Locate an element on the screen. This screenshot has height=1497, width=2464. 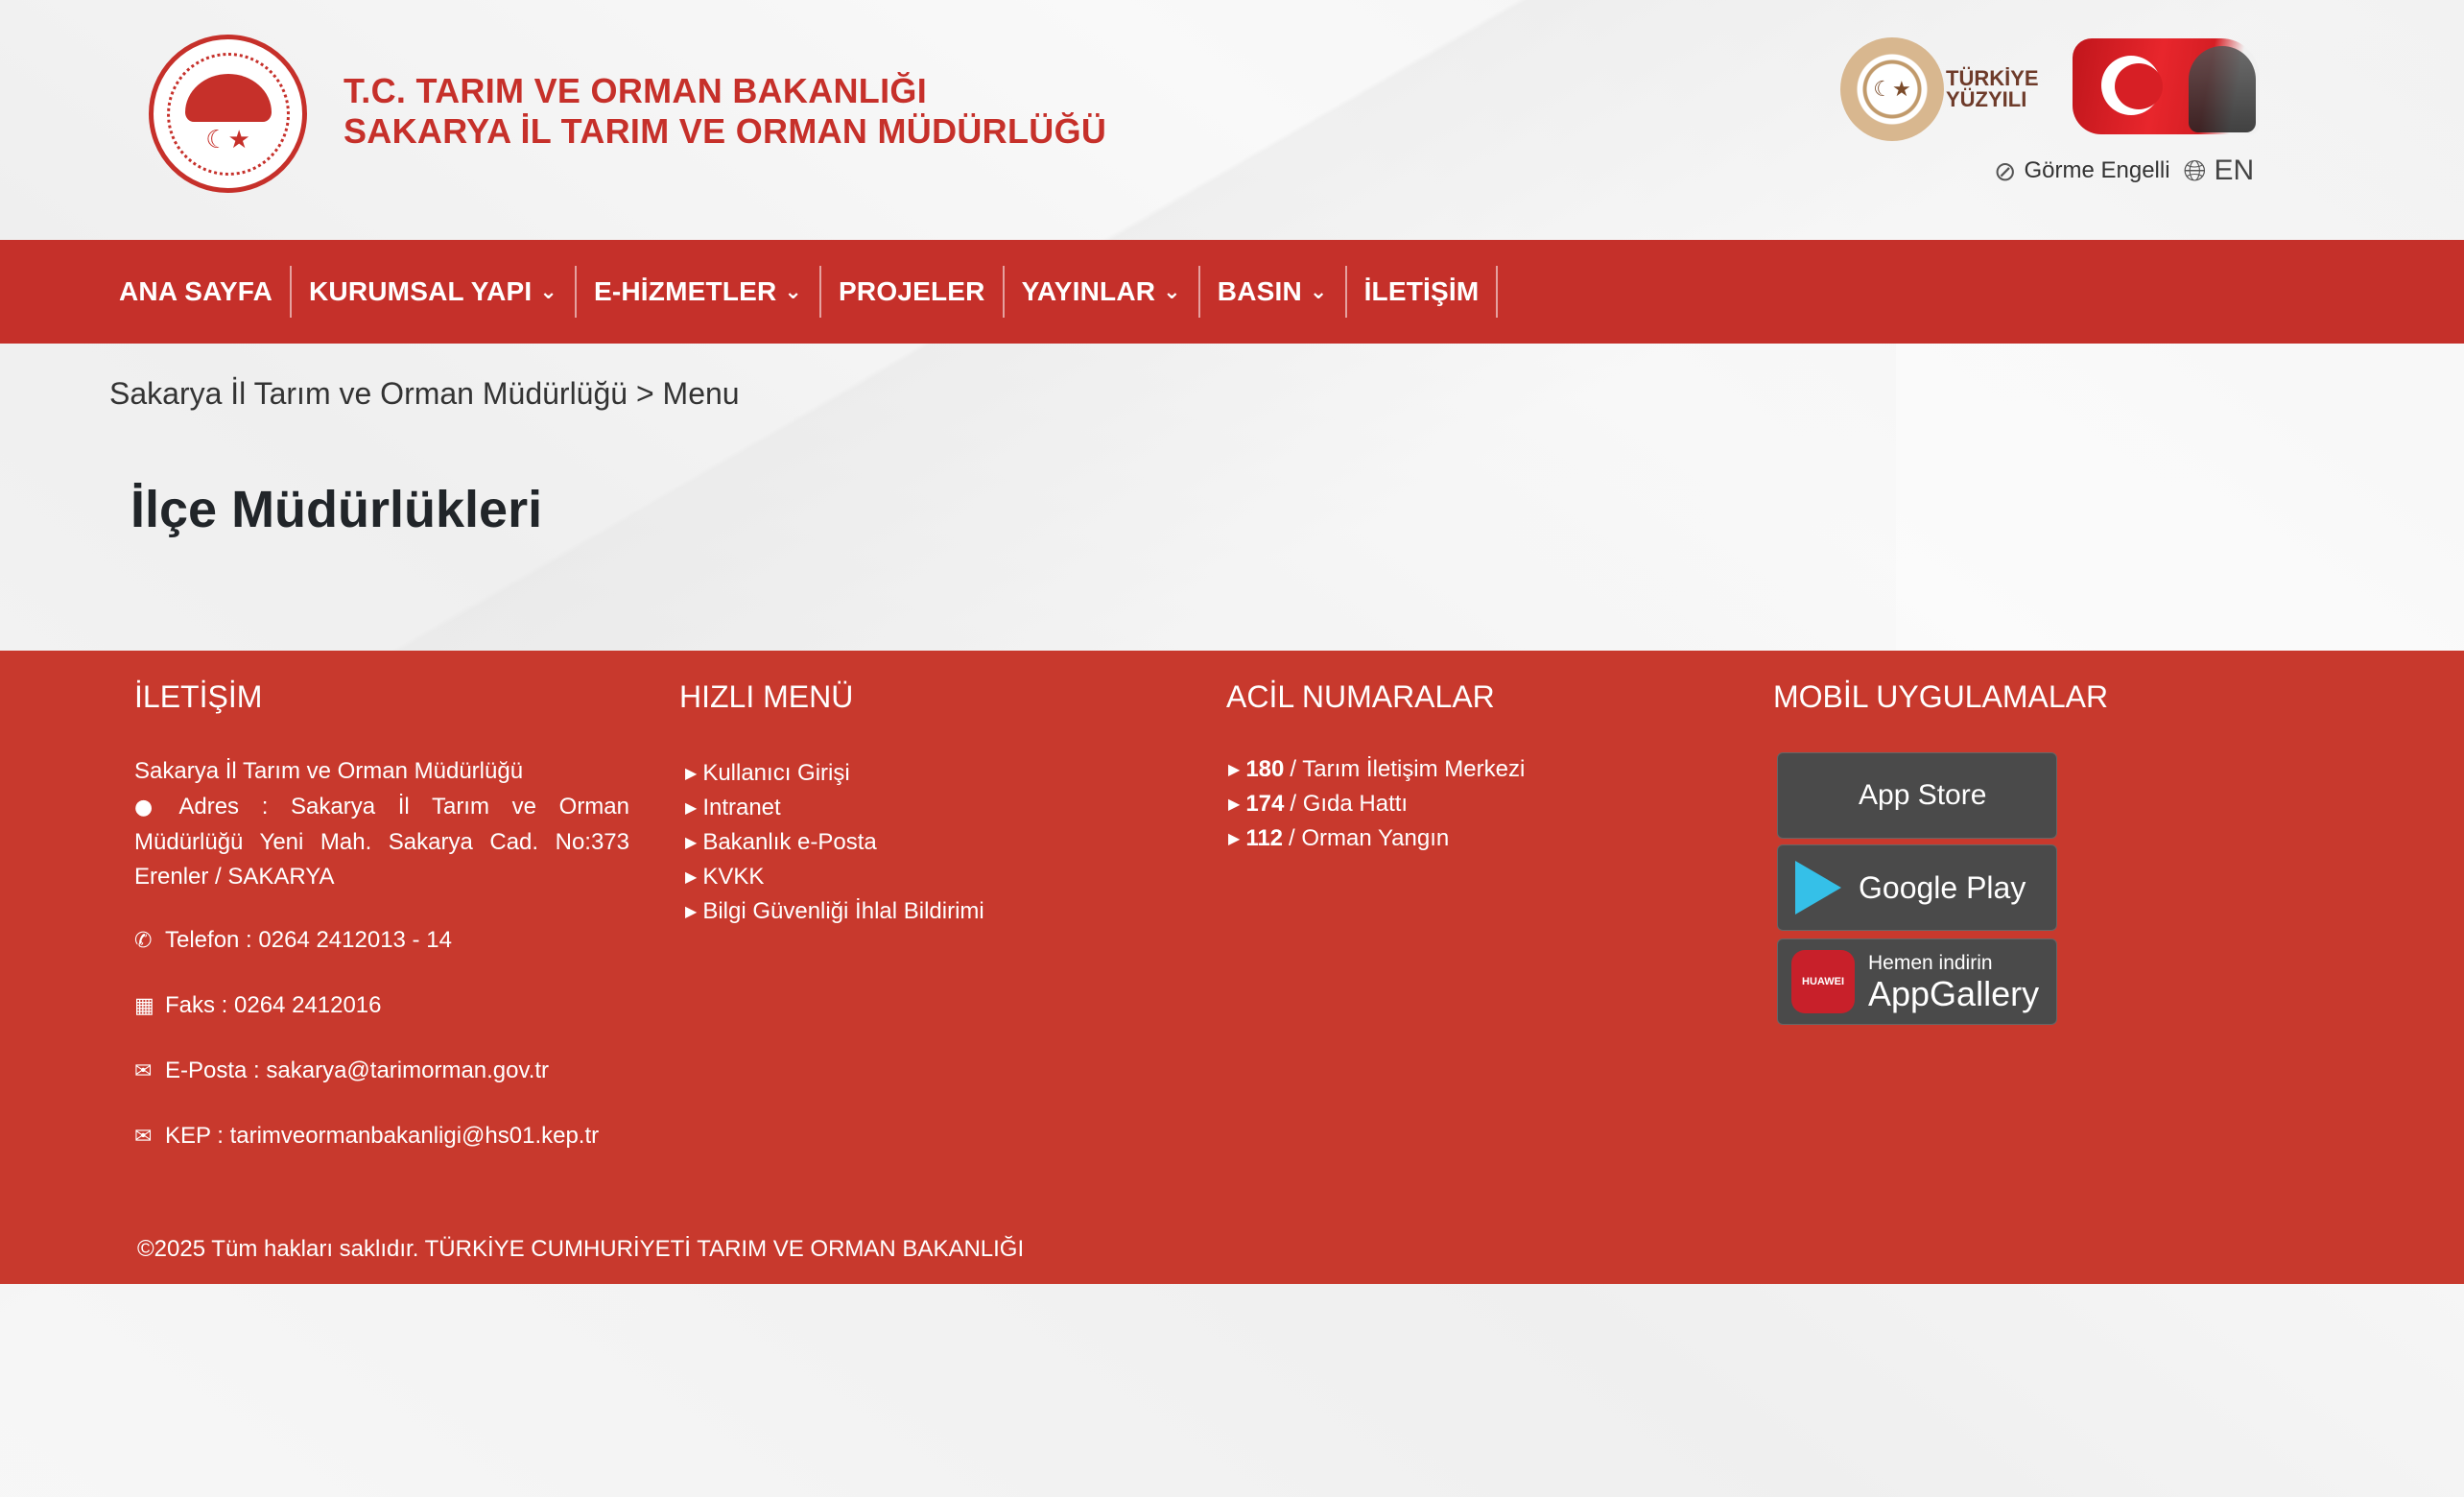
contact-heading: İLETİŞİM is located at coordinates (198, 696).